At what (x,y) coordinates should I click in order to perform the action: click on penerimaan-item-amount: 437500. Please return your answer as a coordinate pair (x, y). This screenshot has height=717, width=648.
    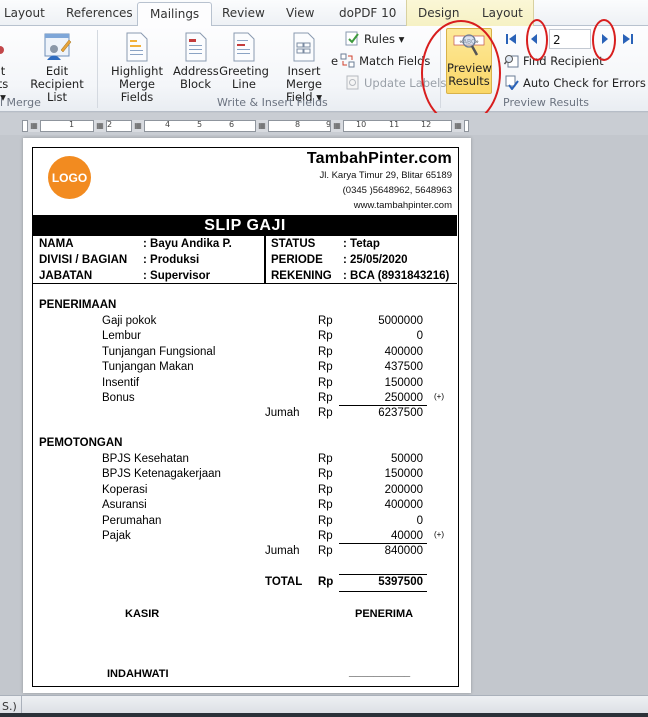
    Looking at the image, I should click on (403, 367).